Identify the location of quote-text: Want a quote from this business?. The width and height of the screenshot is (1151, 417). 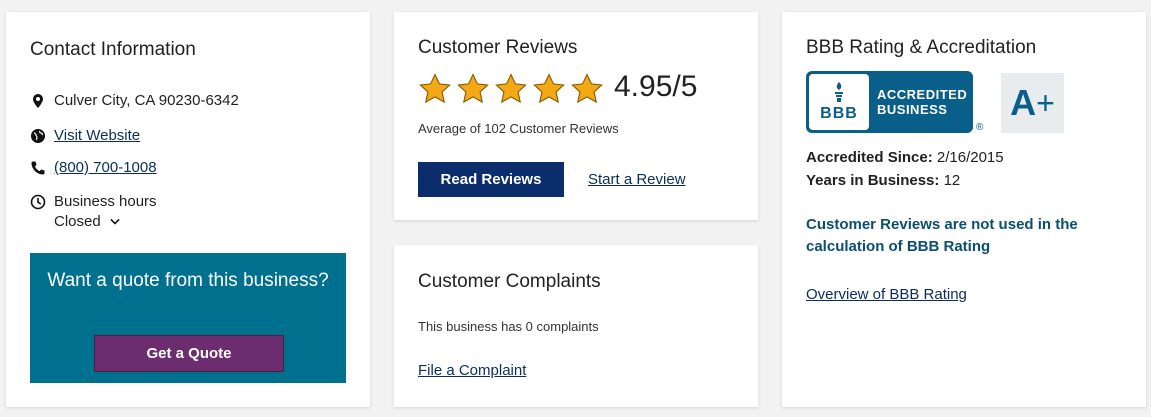
(188, 280).